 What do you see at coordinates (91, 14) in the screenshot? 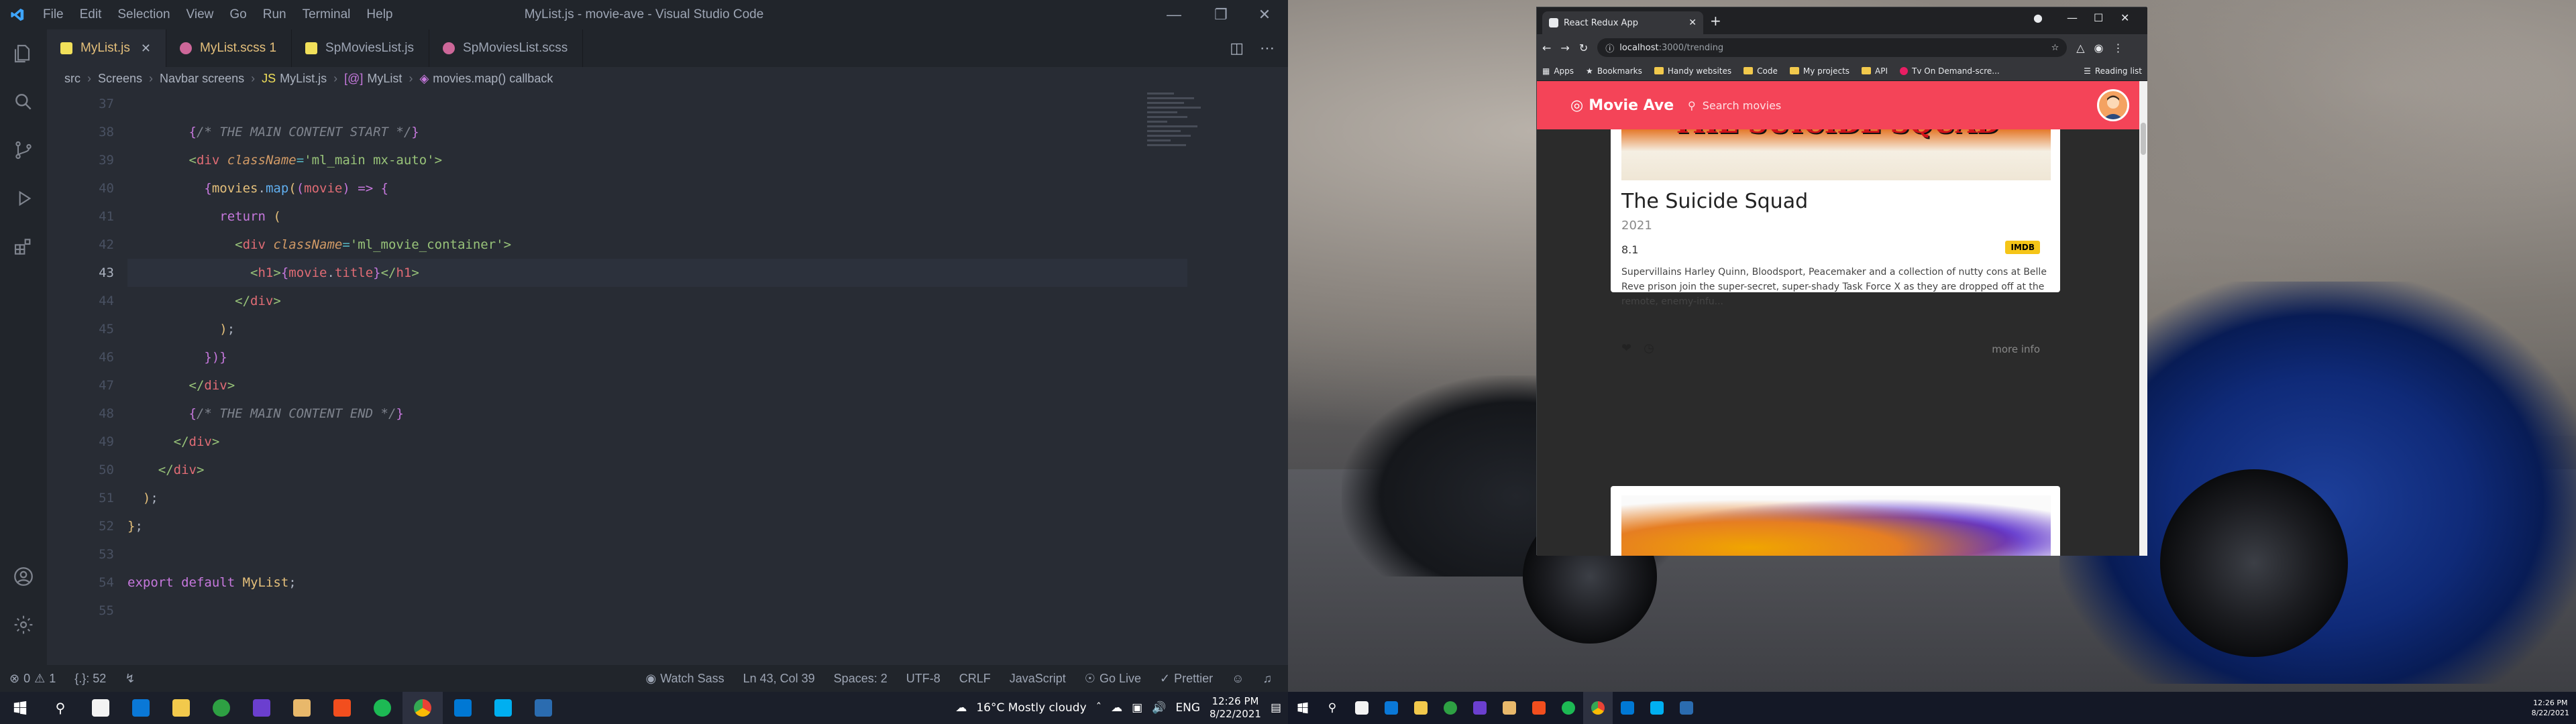
I see `menu-edit: Edit` at bounding box center [91, 14].